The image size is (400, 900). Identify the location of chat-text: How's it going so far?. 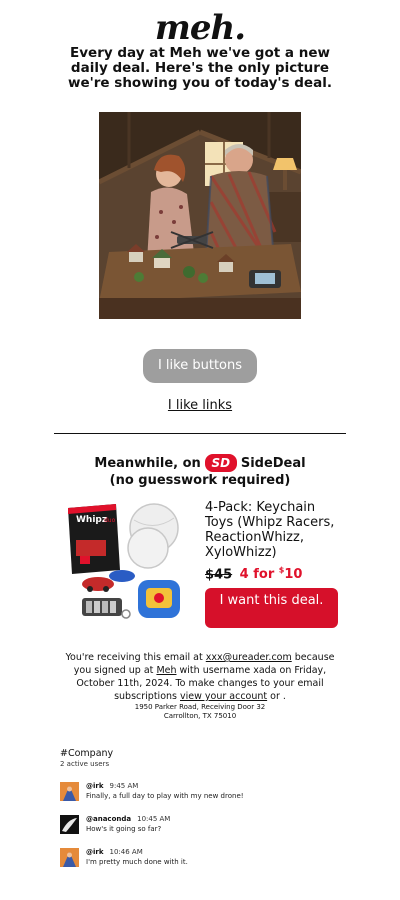
(124, 829).